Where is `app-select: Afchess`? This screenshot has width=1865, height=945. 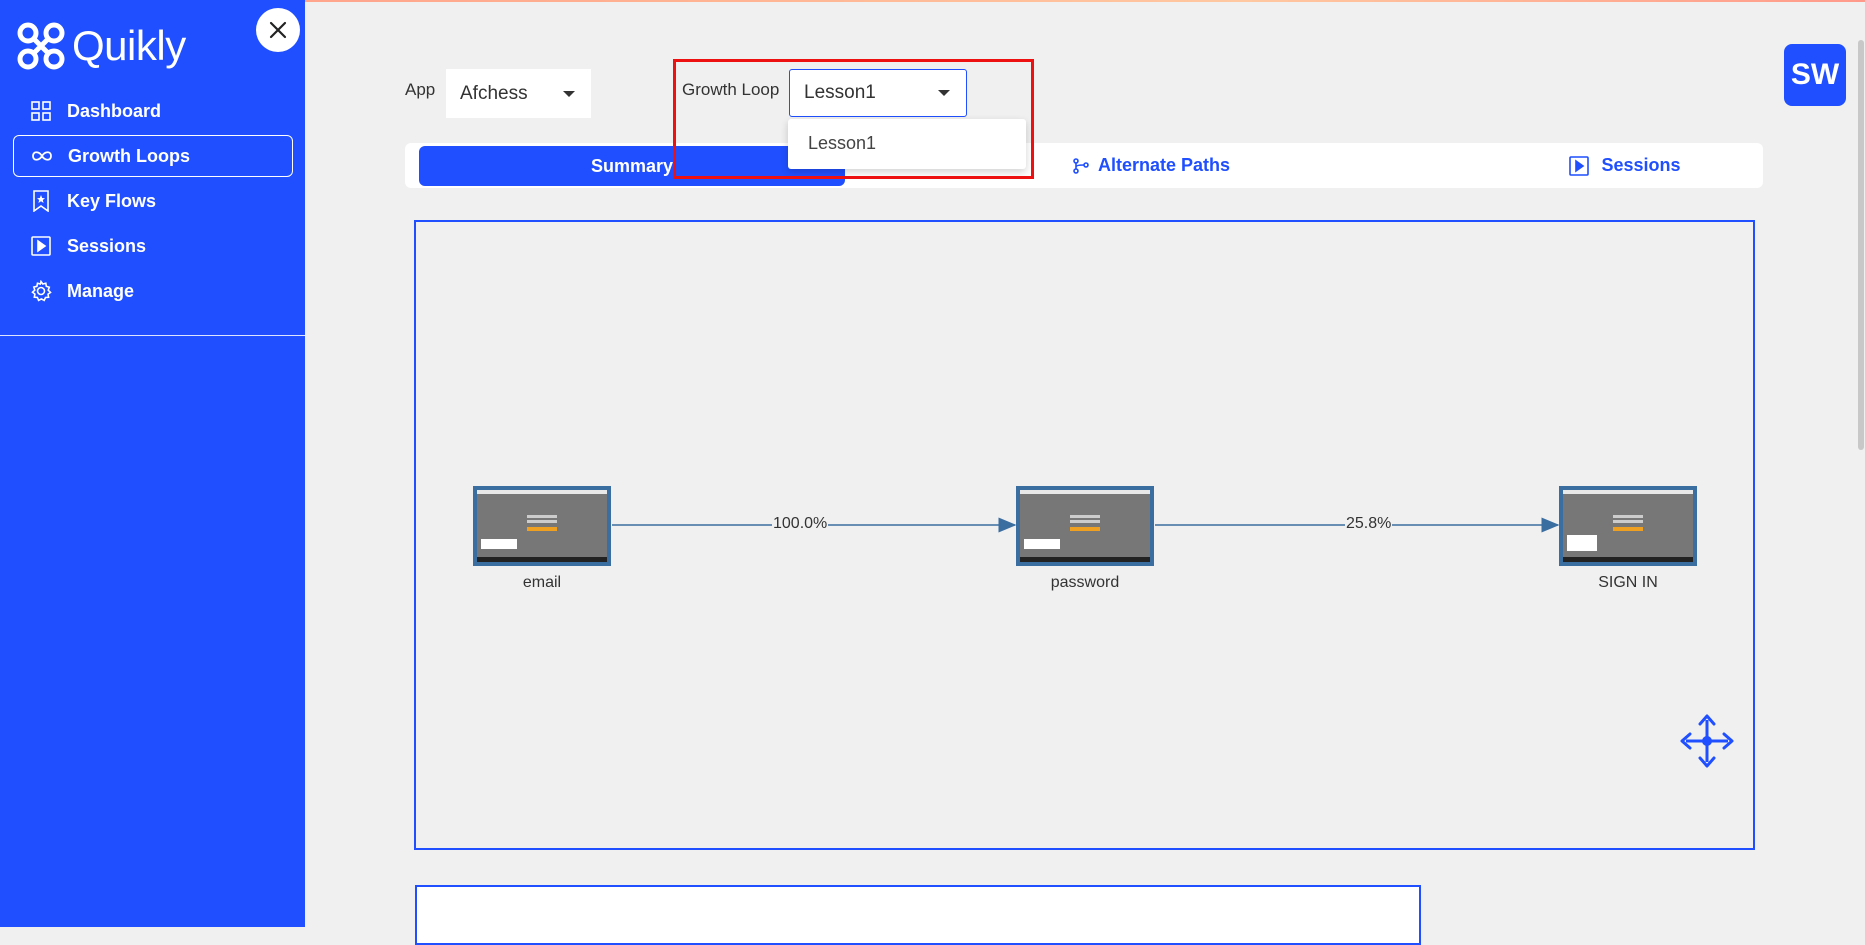
app-select: Afchess is located at coordinates (518, 93).